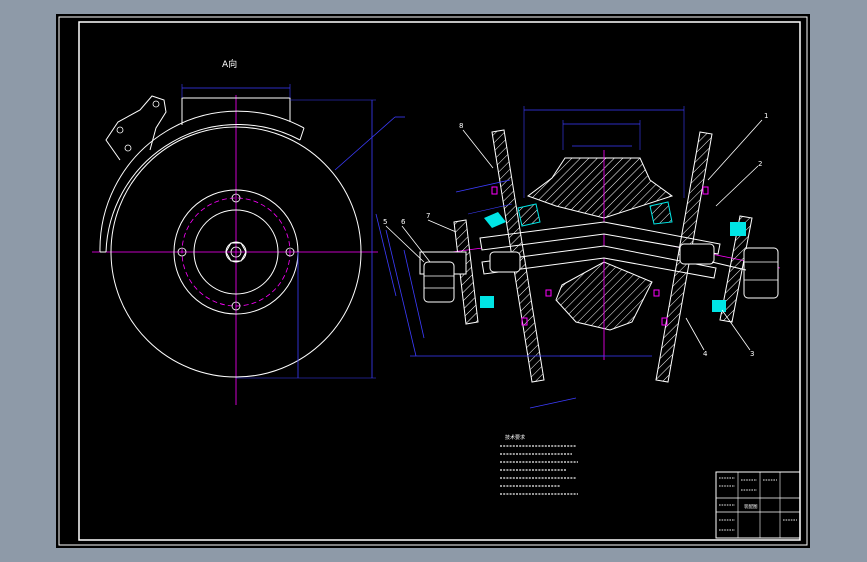 This screenshot has width=867, height=562. Describe the element at coordinates (515, 437) in the screenshot. I see `notes-heading: 技术要求` at that location.